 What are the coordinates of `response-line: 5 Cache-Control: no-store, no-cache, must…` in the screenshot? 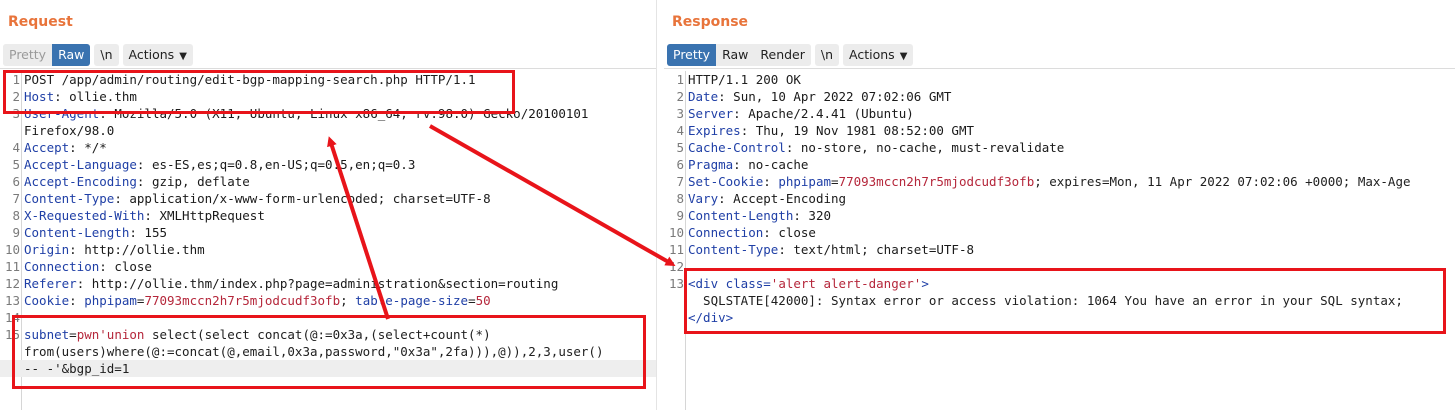 It's located at (1059, 147).